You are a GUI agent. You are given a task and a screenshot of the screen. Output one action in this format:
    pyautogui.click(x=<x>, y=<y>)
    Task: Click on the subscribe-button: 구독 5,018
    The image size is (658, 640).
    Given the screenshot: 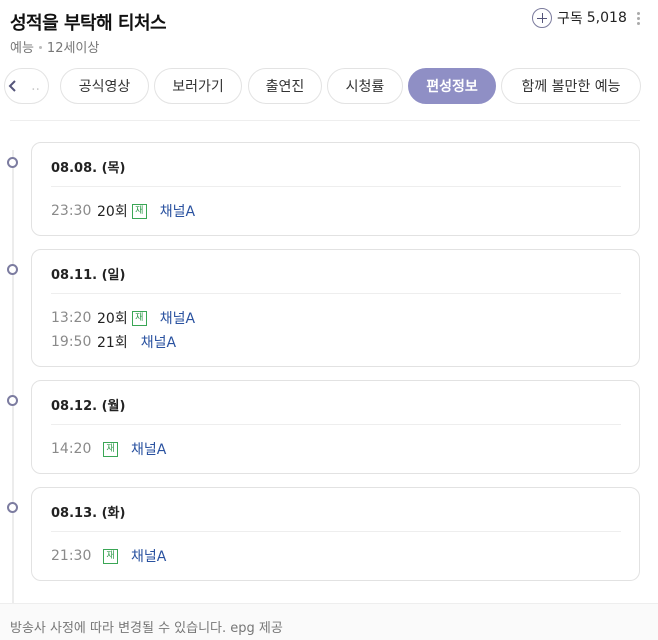 What is the action you would take?
    pyautogui.click(x=579, y=18)
    